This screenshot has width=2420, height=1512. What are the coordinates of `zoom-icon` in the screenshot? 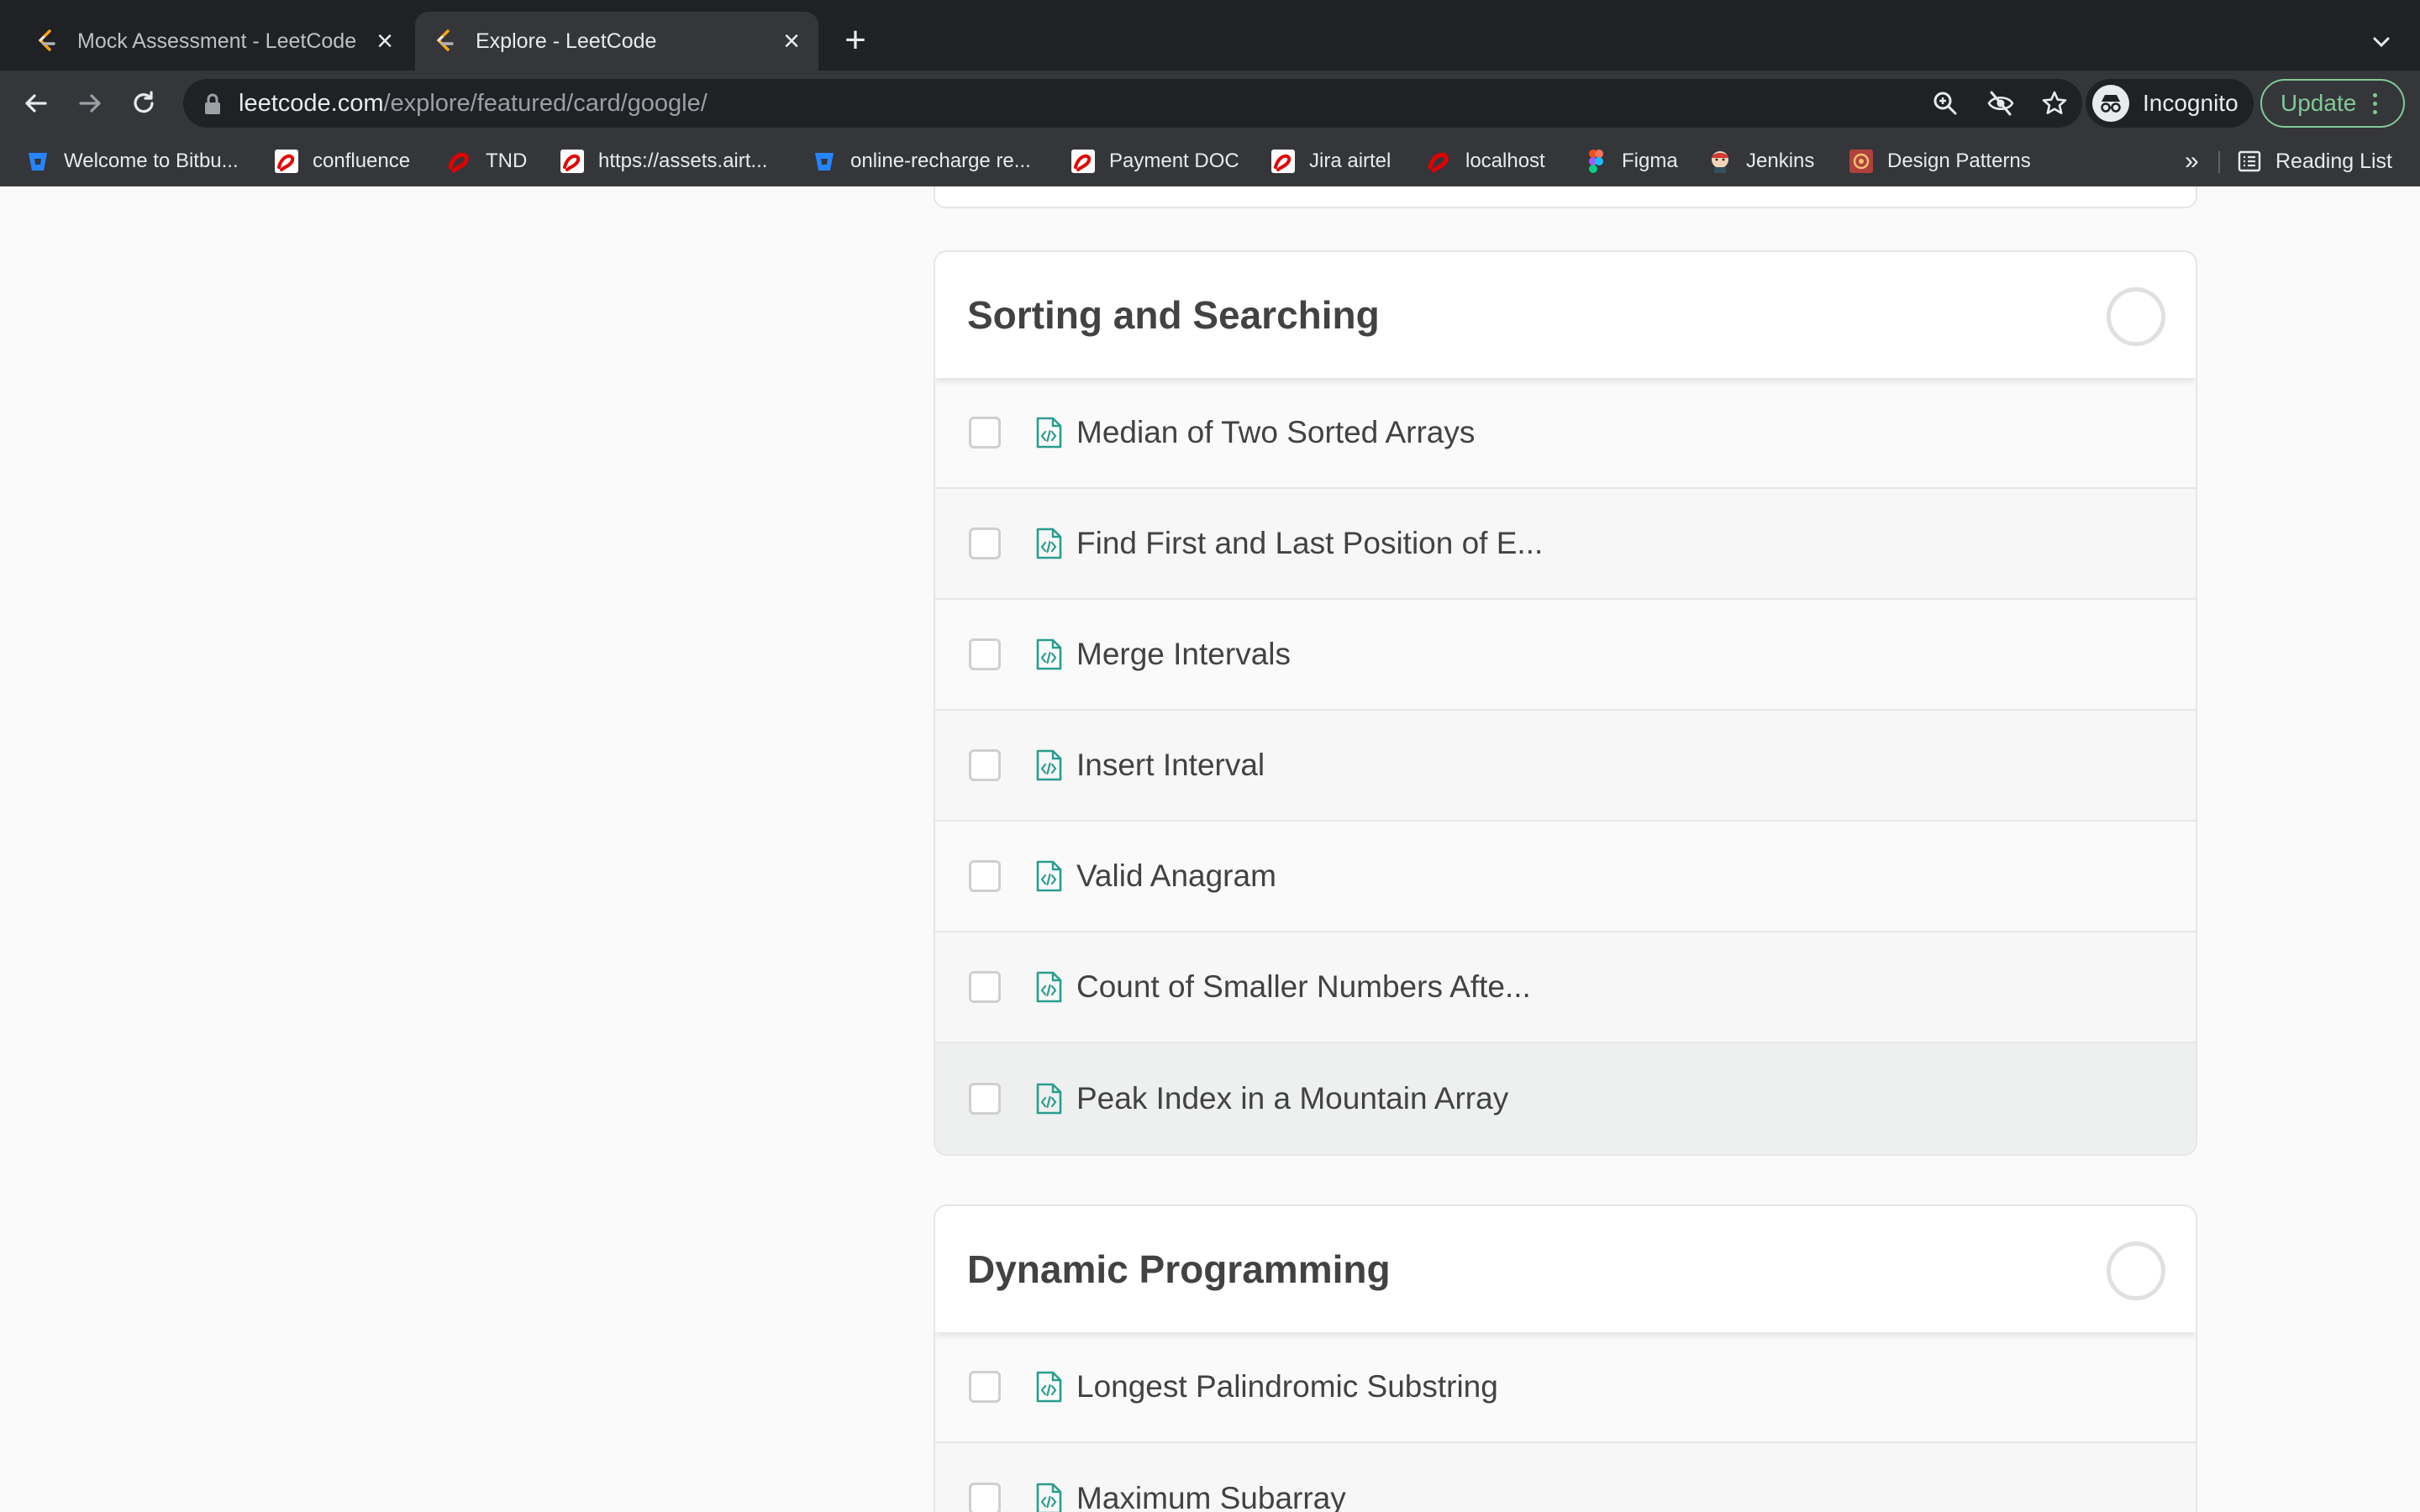 It's located at (1945, 103).